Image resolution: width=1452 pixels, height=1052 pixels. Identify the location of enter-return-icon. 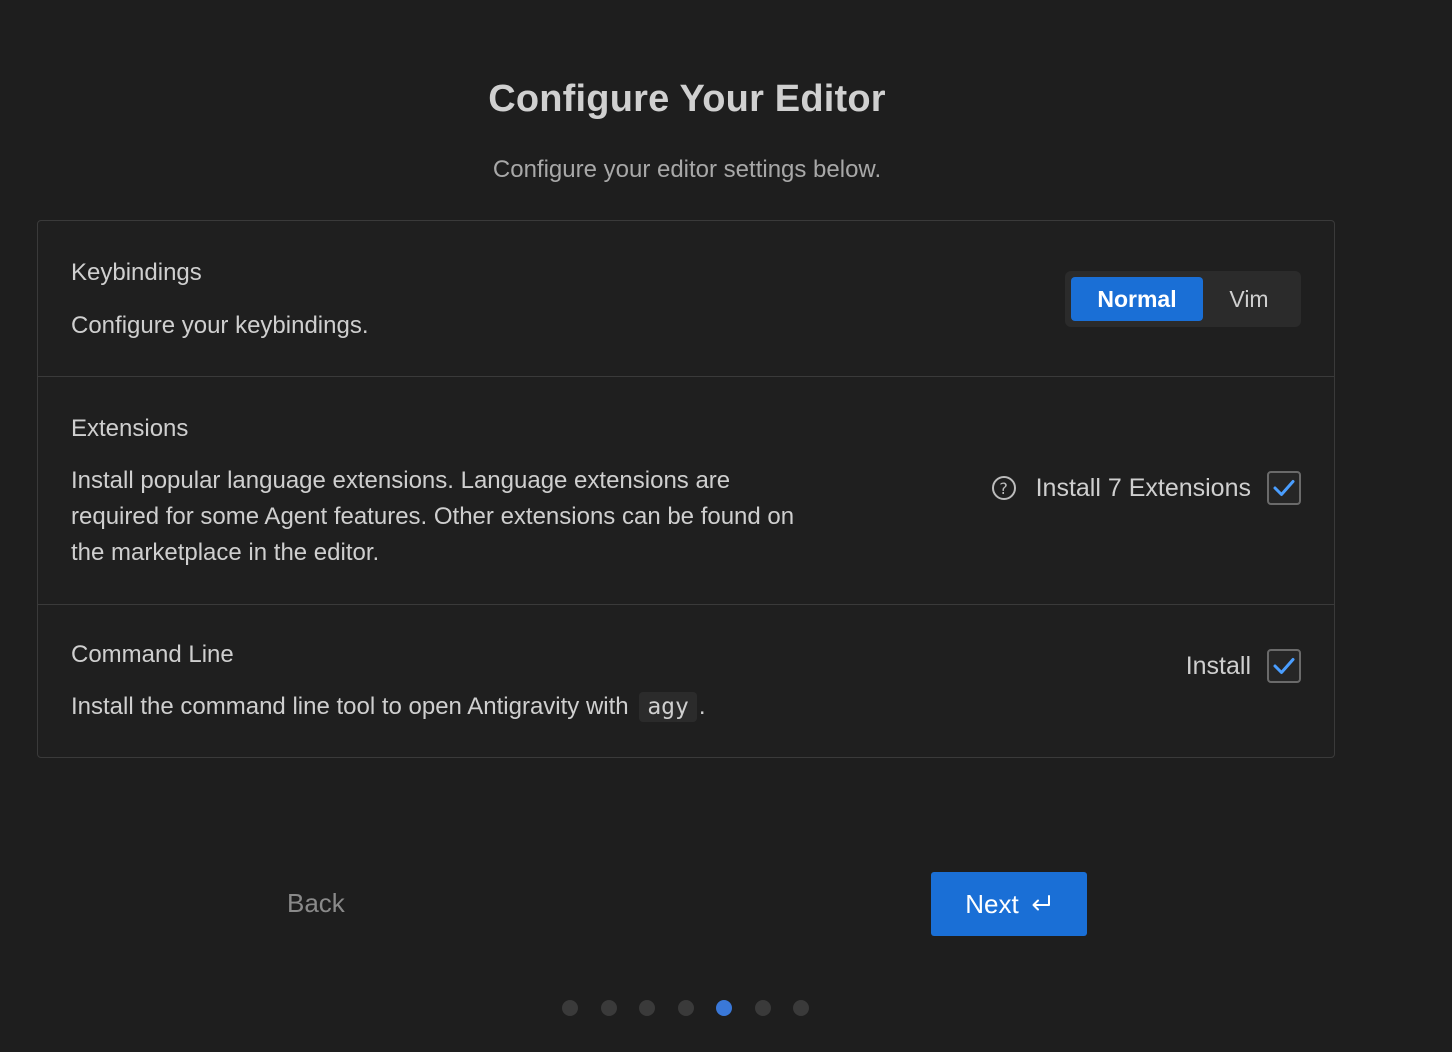
(1041, 904).